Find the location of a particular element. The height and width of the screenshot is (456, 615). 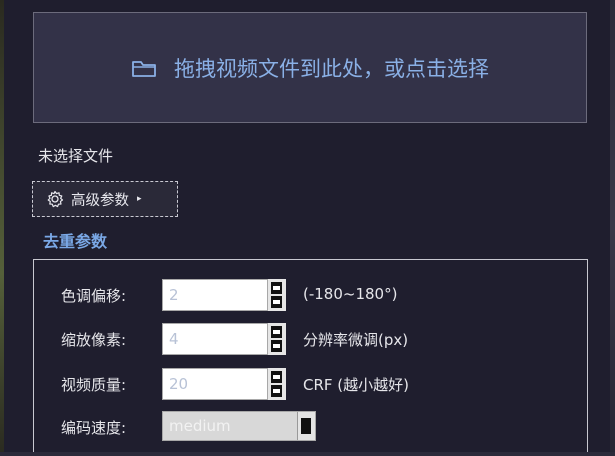

dropdown-arrow-icon is located at coordinates (306, 426).